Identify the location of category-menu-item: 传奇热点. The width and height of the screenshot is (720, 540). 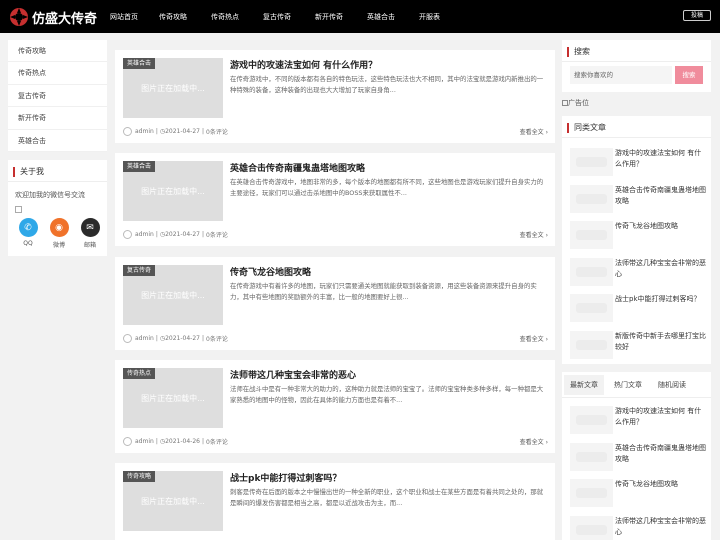
(57, 73).